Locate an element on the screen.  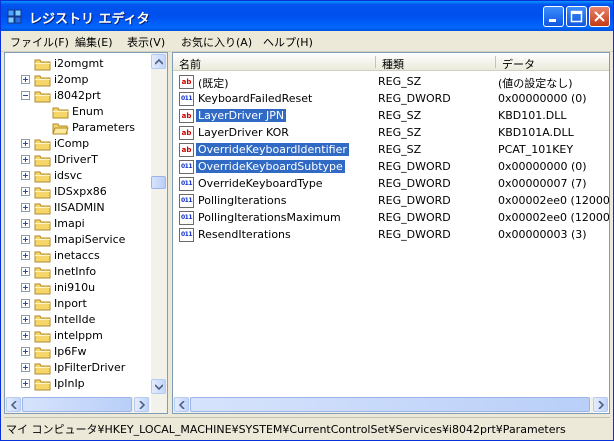
arrow-right-icon is located at coordinates (142, 405).